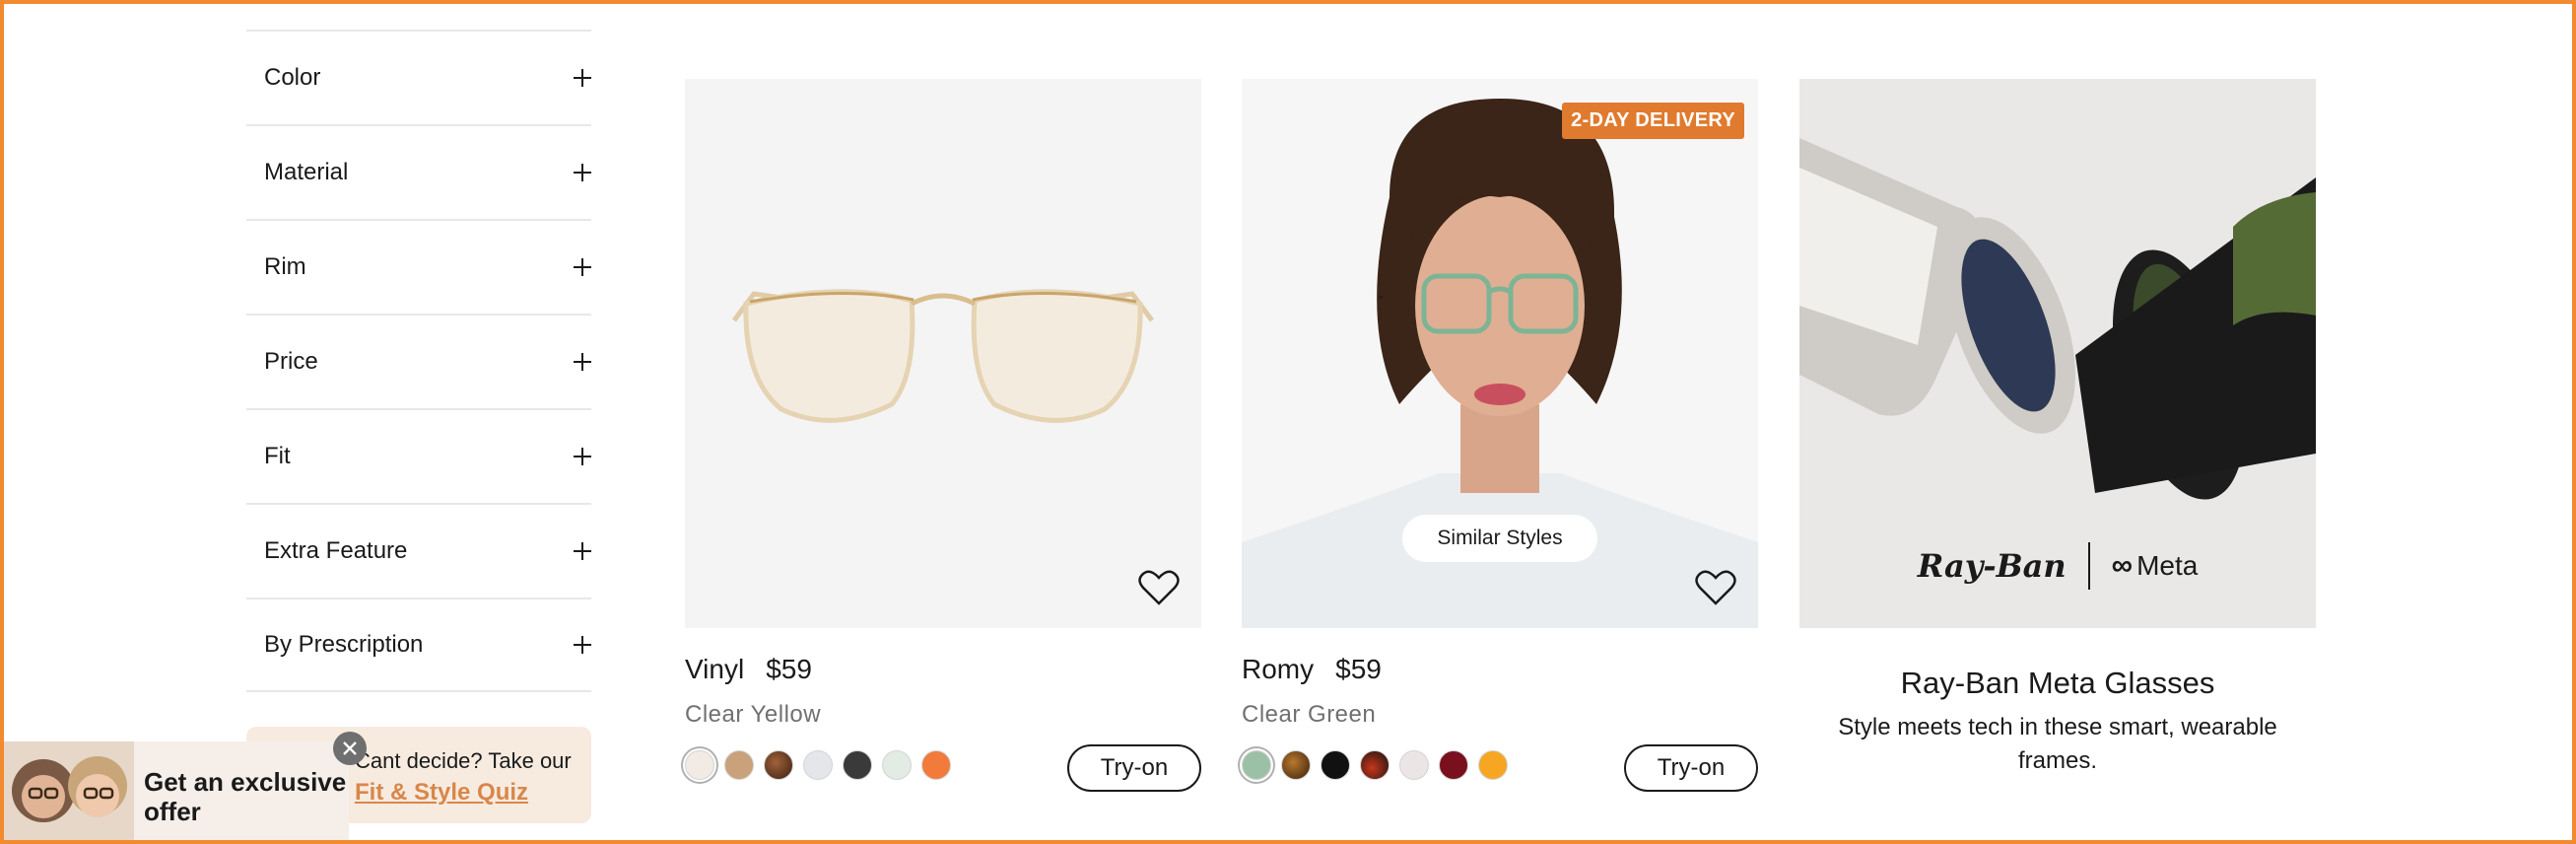 The image size is (2576, 844). I want to click on filter-color: Color, so click(418, 77).